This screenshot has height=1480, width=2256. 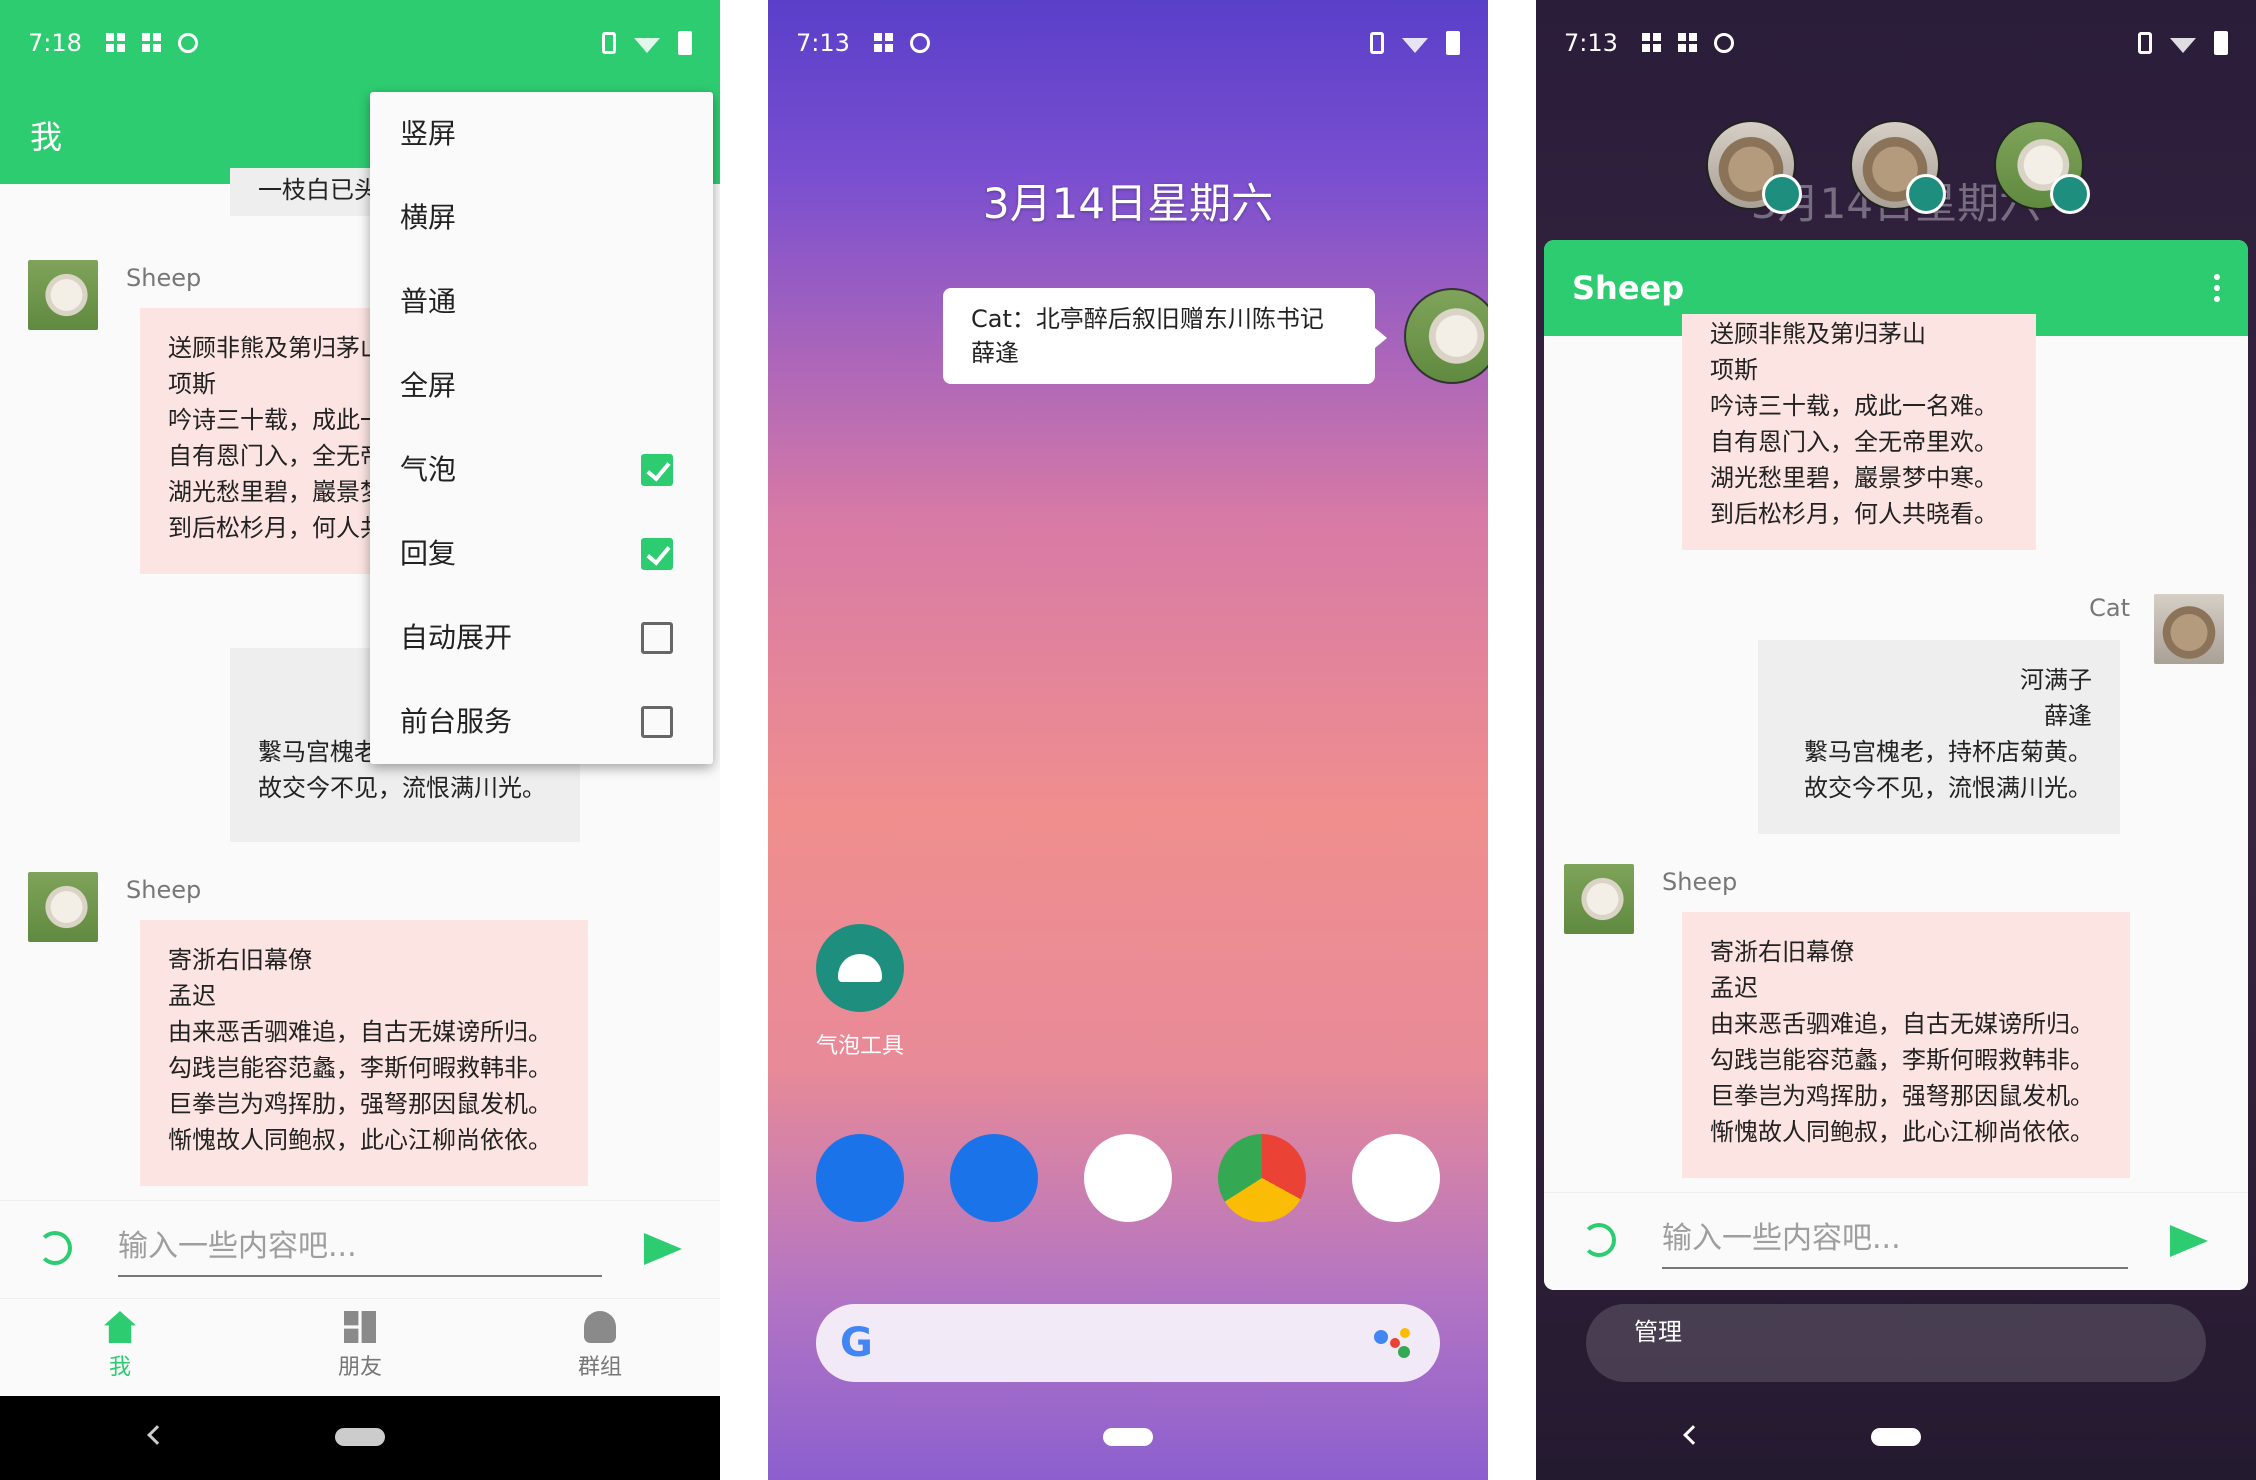 What do you see at coordinates (360, 43) in the screenshot?
I see `status-bar: 7:18` at bounding box center [360, 43].